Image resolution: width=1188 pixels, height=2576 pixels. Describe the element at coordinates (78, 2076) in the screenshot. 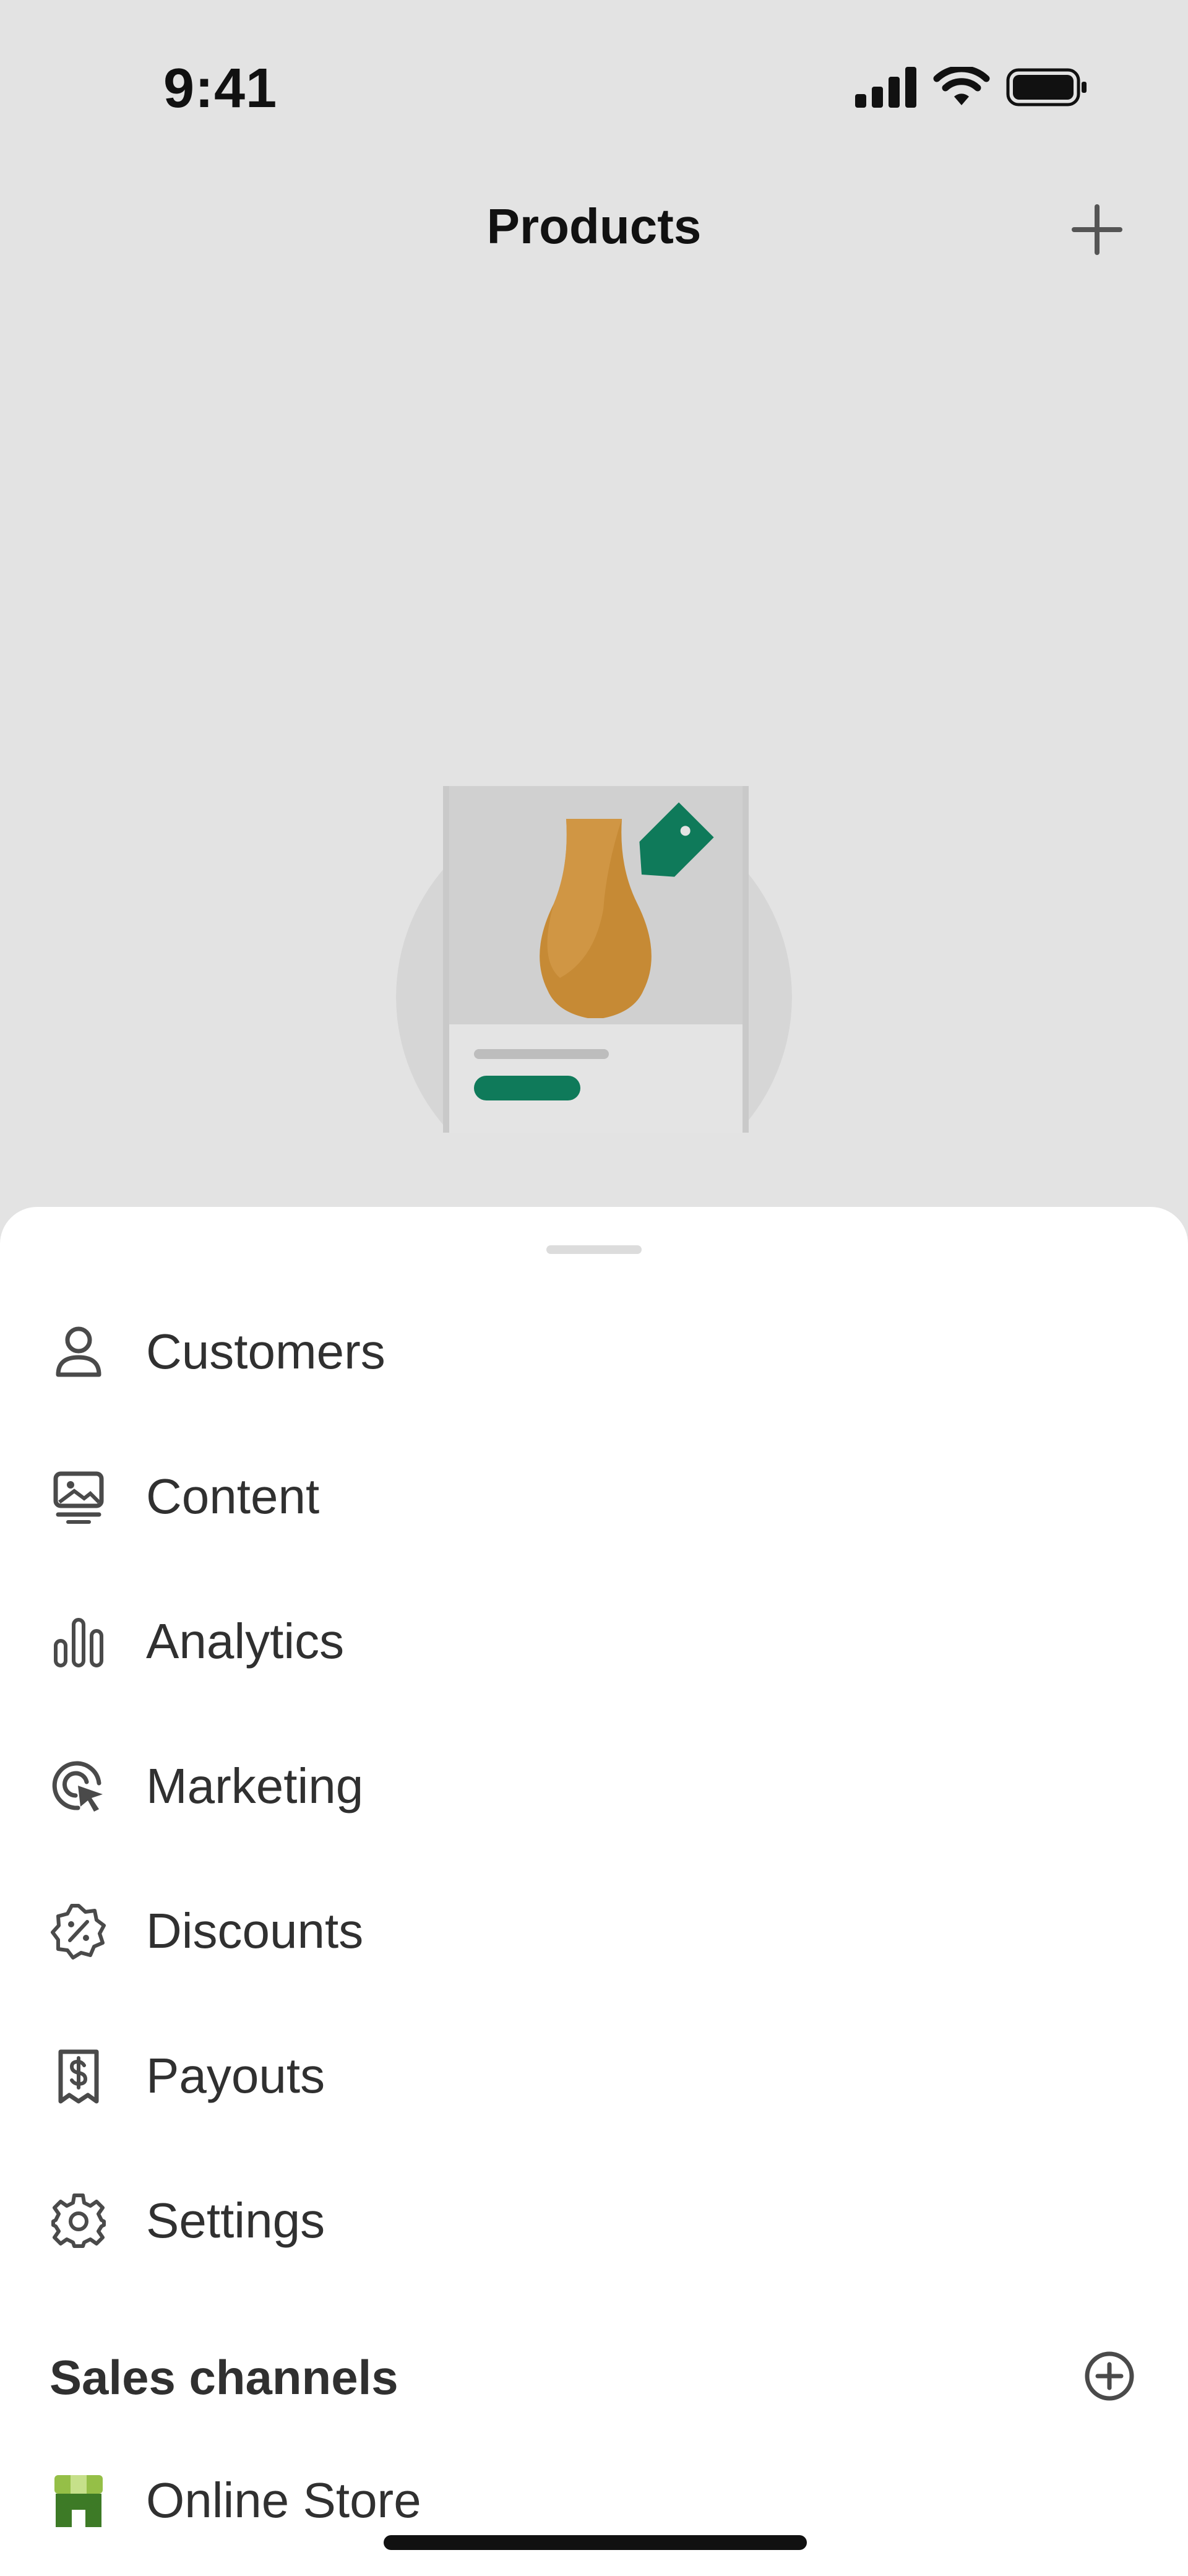

I see `receipt-dollar-icon` at that location.